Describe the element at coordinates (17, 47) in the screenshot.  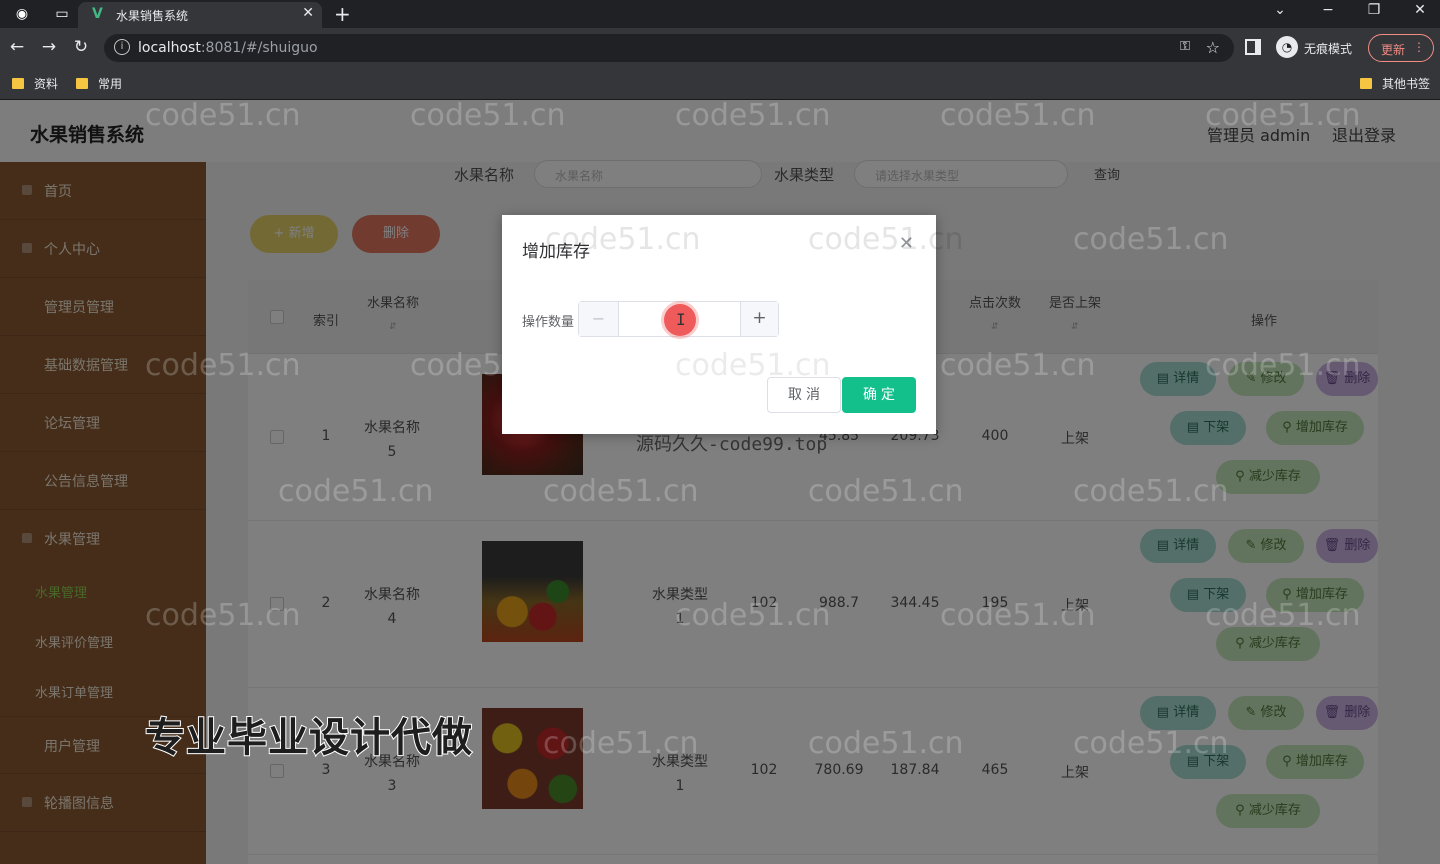
I see `back-icon: ←` at that location.